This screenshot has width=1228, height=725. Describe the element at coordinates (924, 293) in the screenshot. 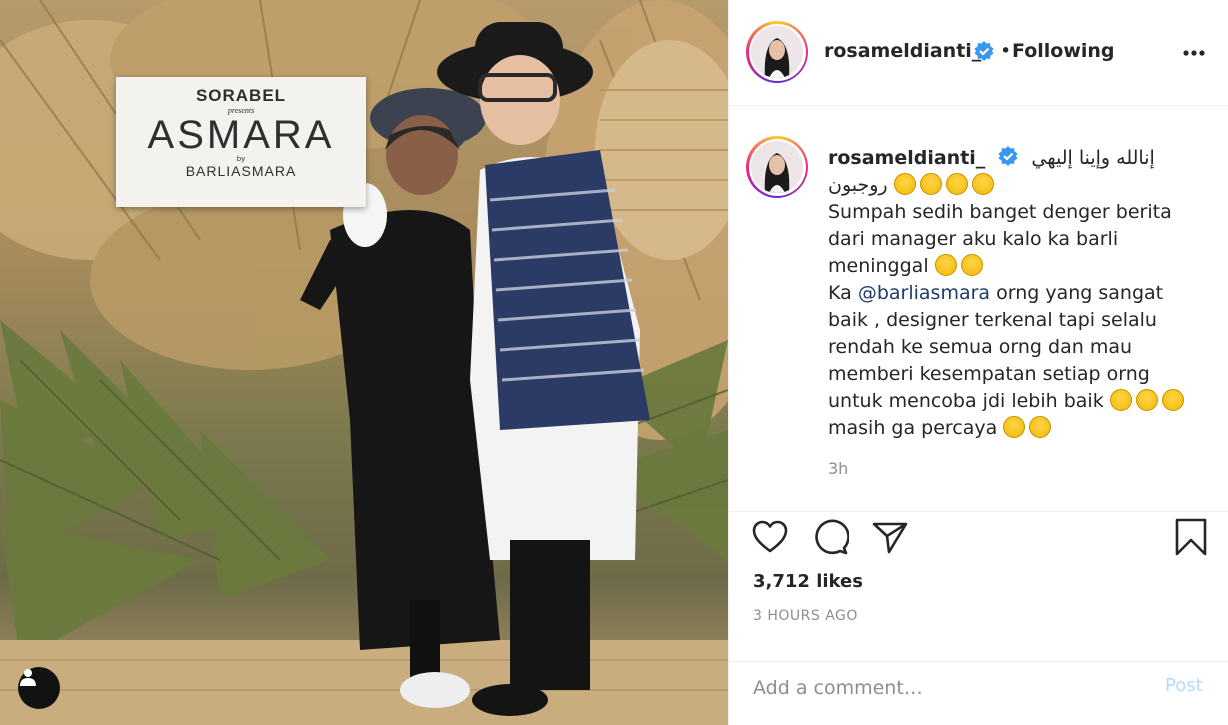

I see `mention-link: @barliasmara` at that location.